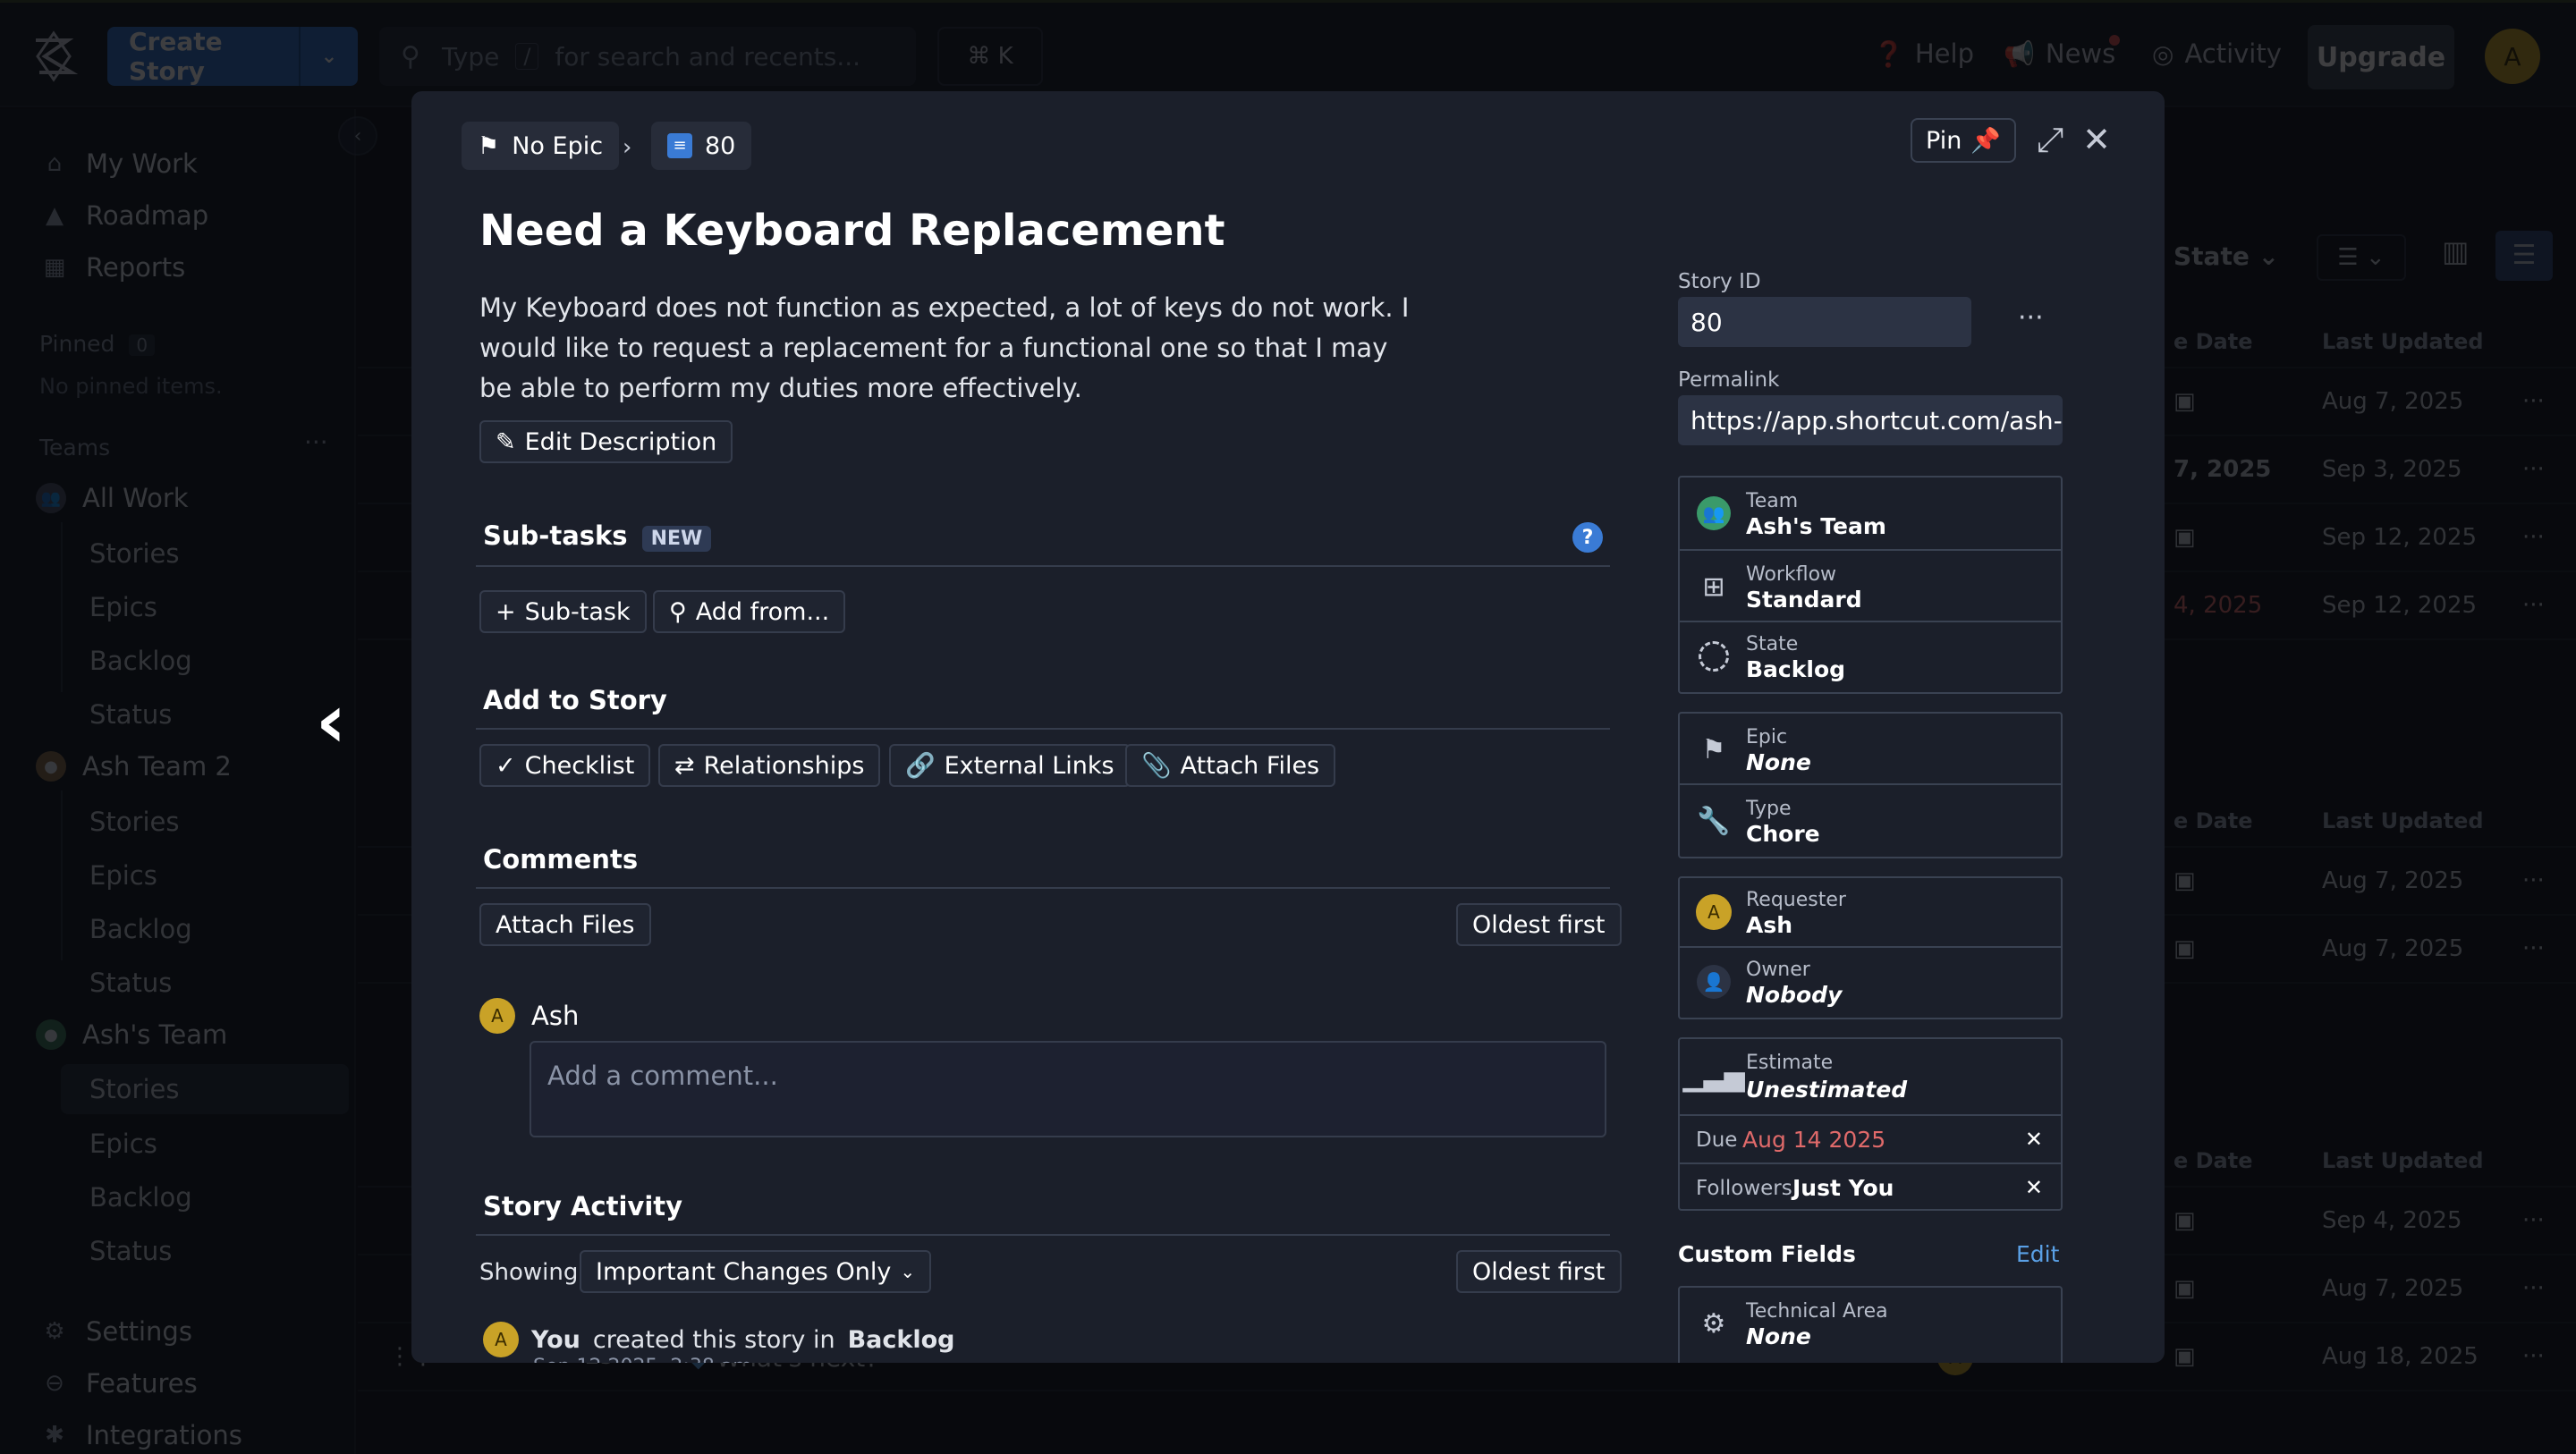 The width and height of the screenshot is (2576, 1454). I want to click on breadcrumb-chevron-icon: ›, so click(627, 148).